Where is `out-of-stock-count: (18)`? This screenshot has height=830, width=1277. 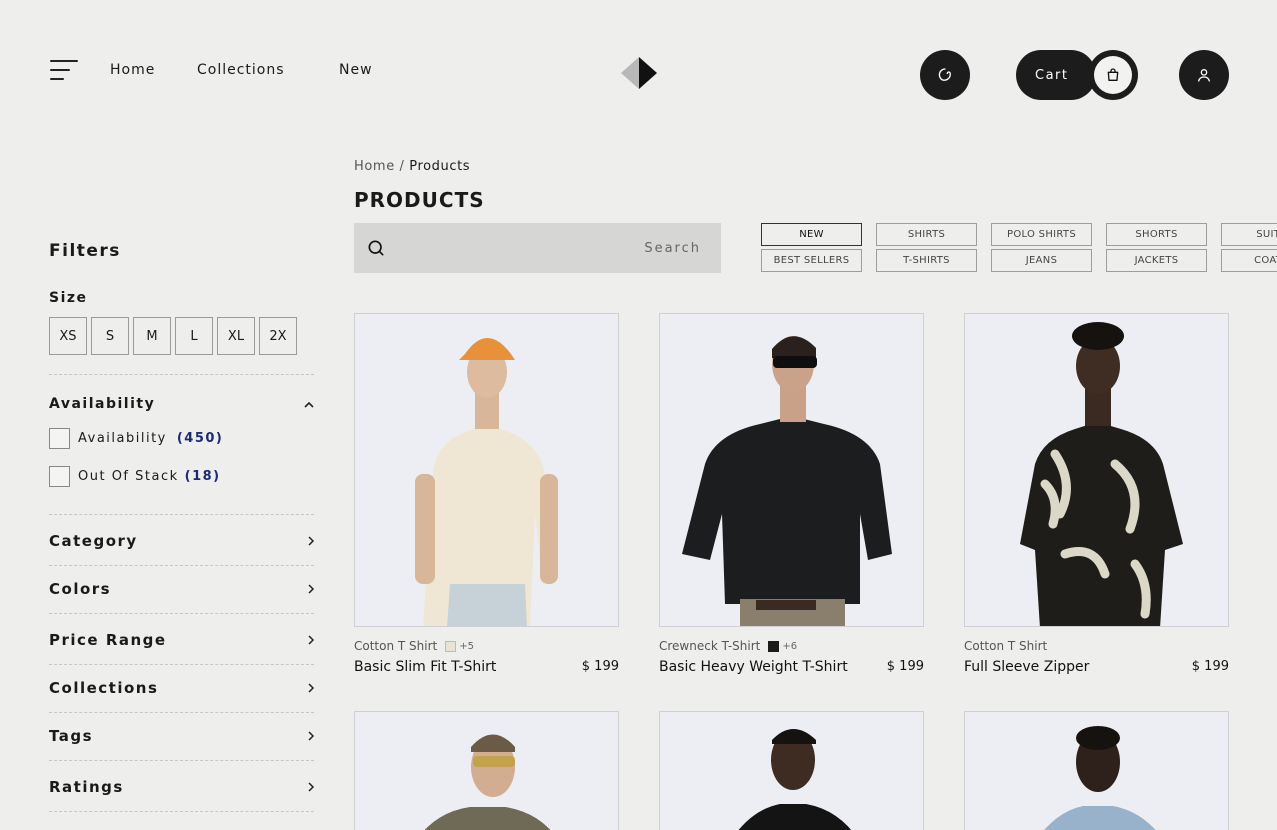 out-of-stock-count: (18) is located at coordinates (202, 476).